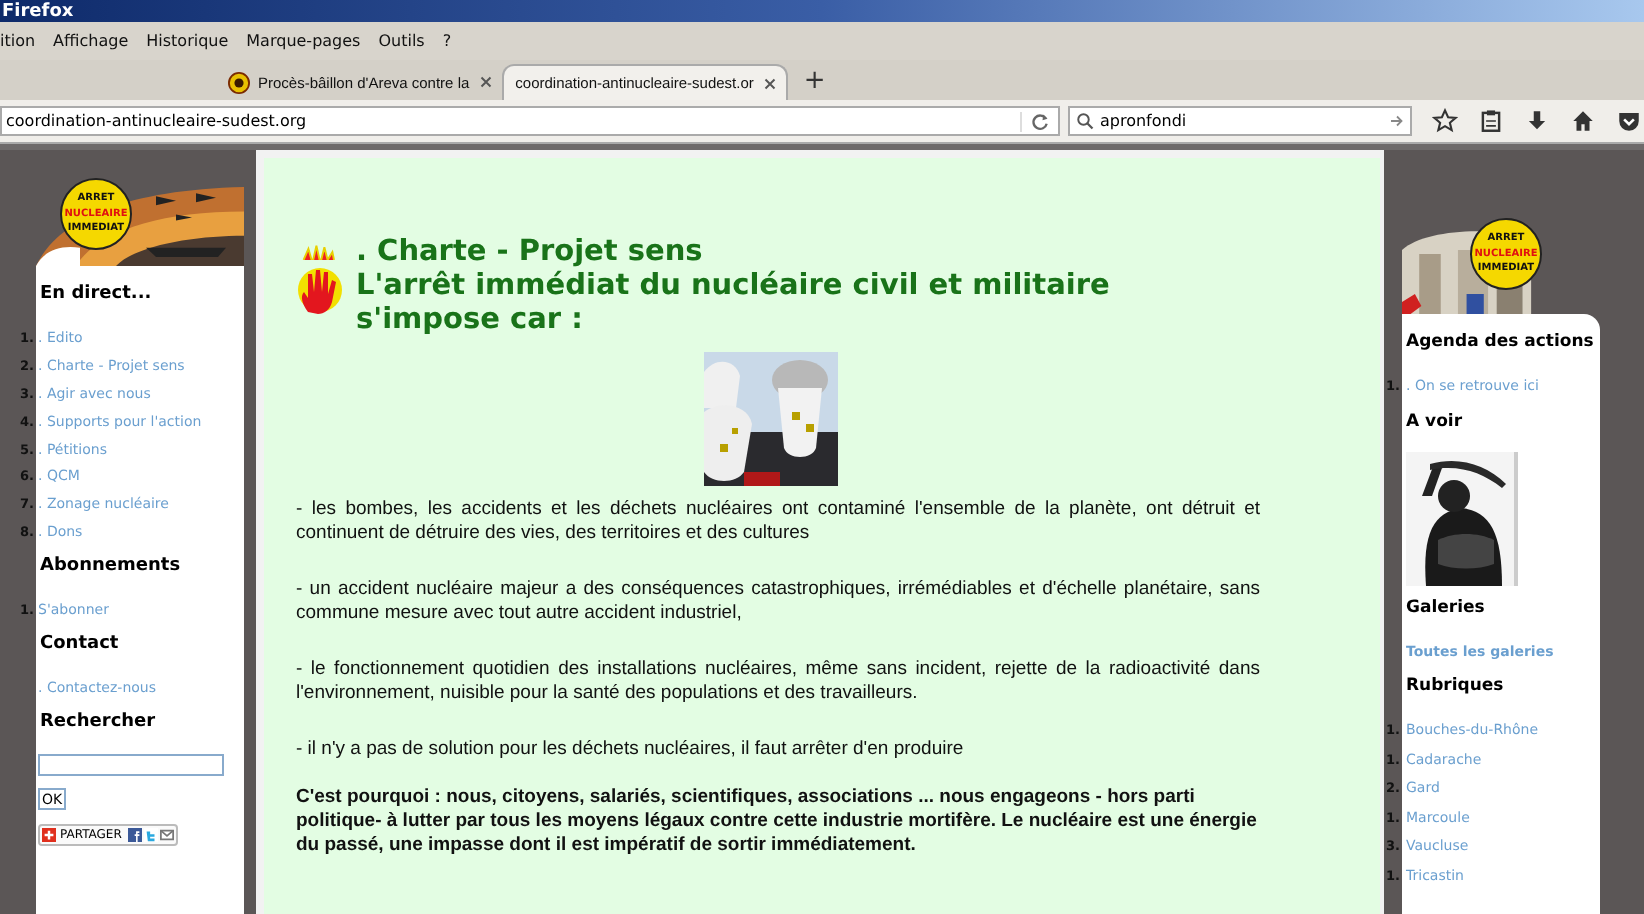 The height and width of the screenshot is (914, 1644). What do you see at coordinates (1240, 121) in the screenshot?
I see `search-field: apronfondi` at bounding box center [1240, 121].